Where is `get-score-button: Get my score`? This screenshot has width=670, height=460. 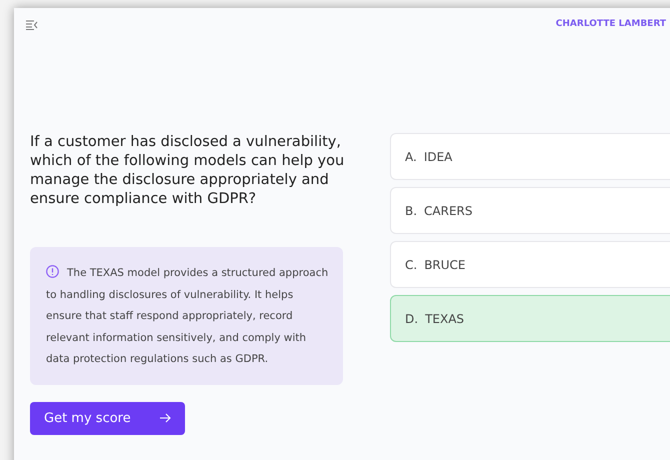
get-score-button: Get my score is located at coordinates (107, 418).